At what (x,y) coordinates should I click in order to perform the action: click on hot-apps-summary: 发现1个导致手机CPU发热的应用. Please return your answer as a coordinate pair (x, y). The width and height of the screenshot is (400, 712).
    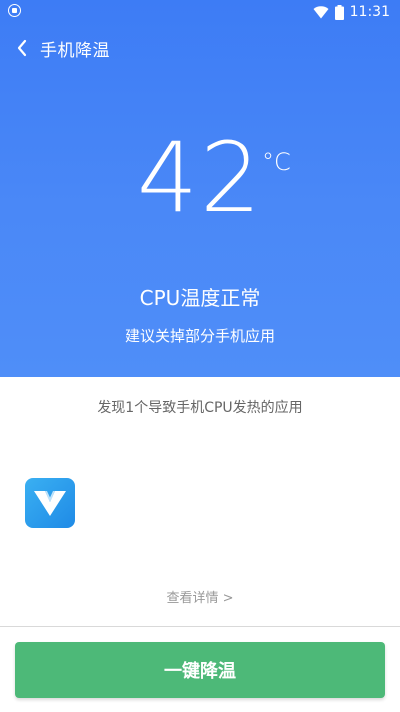
    Looking at the image, I should click on (200, 408).